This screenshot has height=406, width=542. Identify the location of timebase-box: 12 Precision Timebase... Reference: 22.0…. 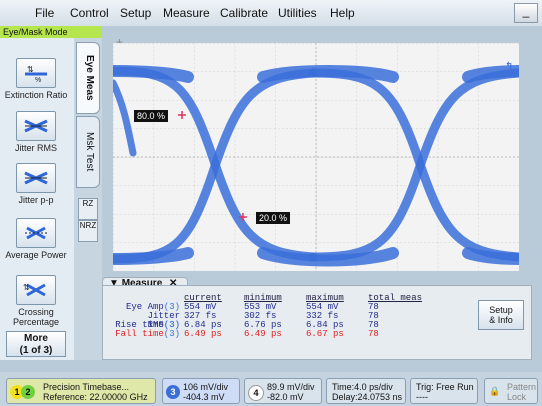
(81, 391).